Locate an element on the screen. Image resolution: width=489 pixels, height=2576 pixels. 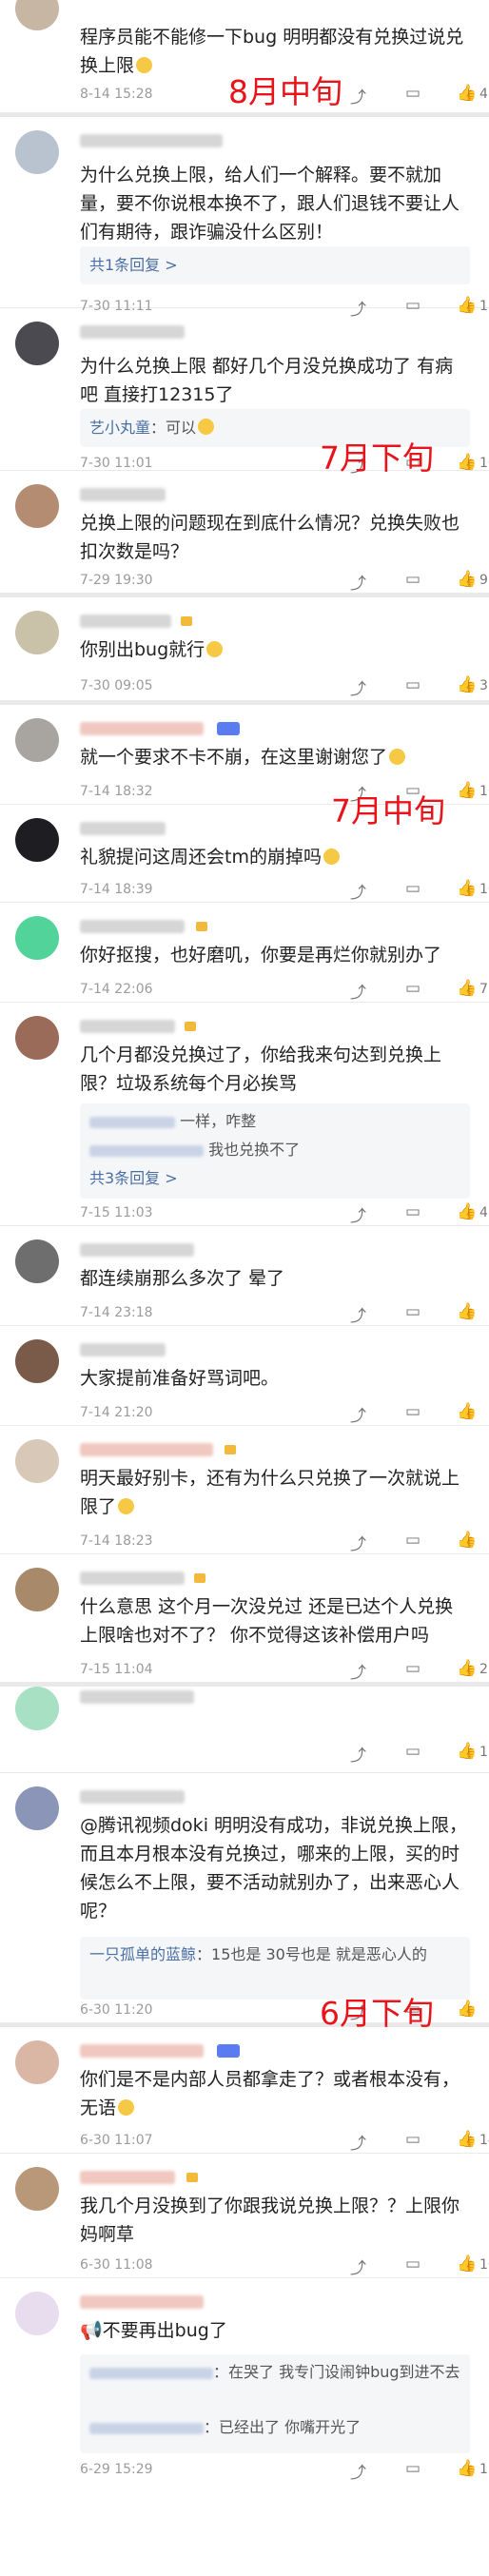
comment-footer: 7-14 22:06 ⤴ ▭ 👍 7 is located at coordinates (284, 991).